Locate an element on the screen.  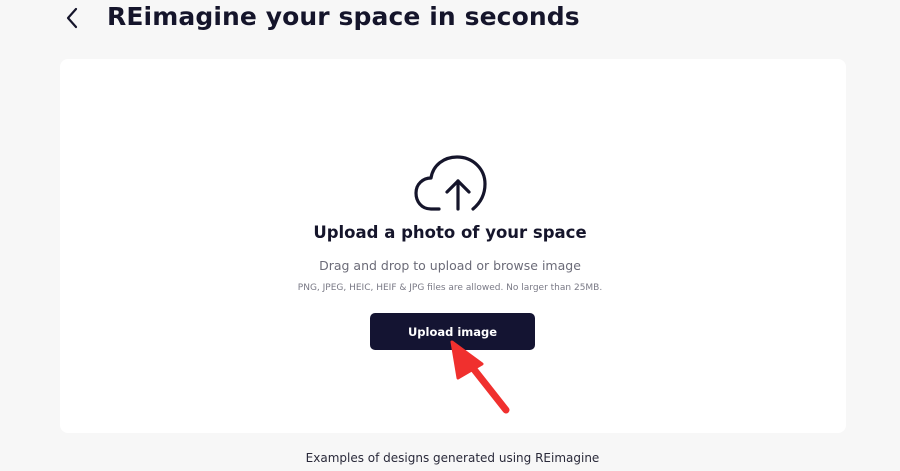
page-title: REimagine your space in seconds is located at coordinates (343, 16).